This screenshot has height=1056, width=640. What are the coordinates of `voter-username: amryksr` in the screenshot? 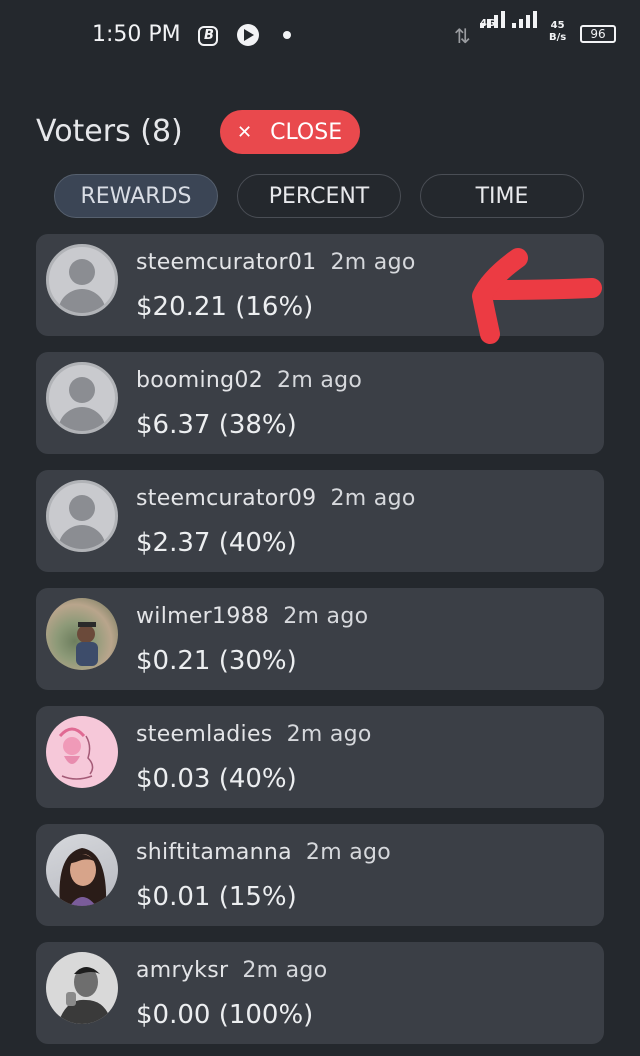 It's located at (182, 970).